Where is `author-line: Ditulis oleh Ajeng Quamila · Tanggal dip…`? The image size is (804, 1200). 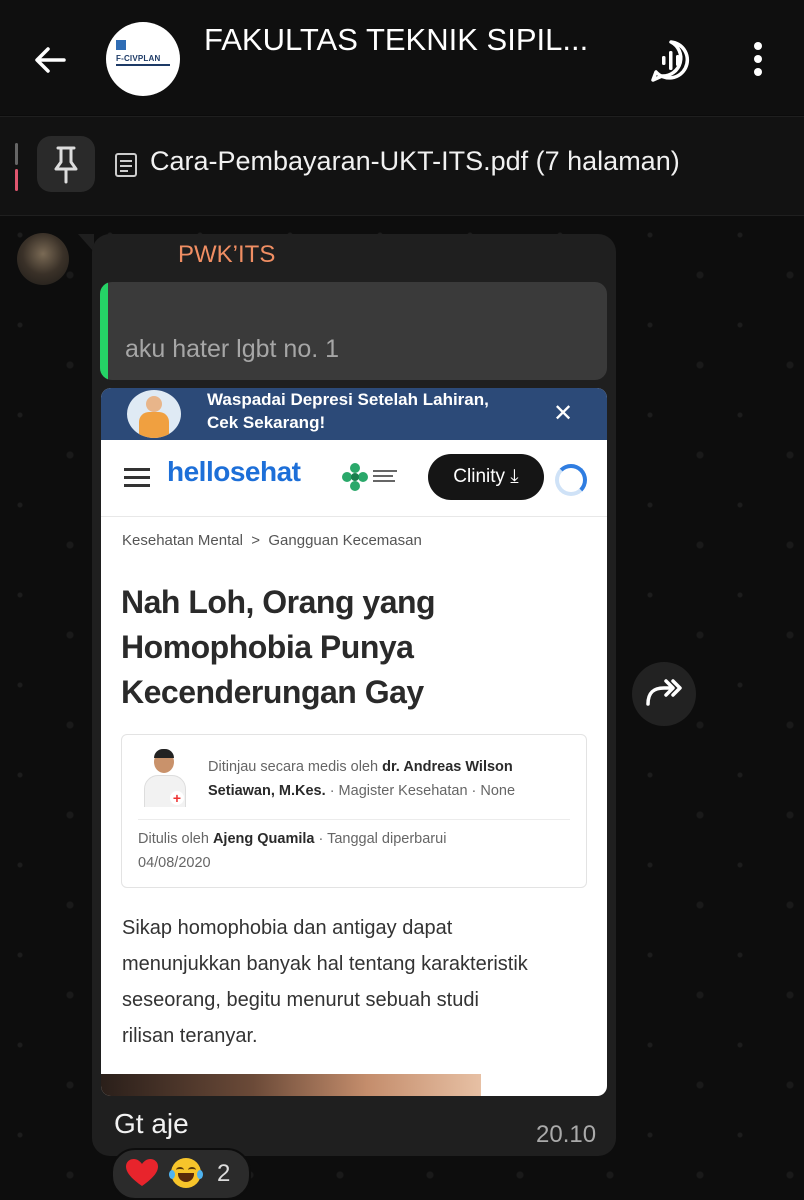
author-line: Ditulis oleh Ajeng Quamila · Tanggal dip… is located at coordinates (292, 839).